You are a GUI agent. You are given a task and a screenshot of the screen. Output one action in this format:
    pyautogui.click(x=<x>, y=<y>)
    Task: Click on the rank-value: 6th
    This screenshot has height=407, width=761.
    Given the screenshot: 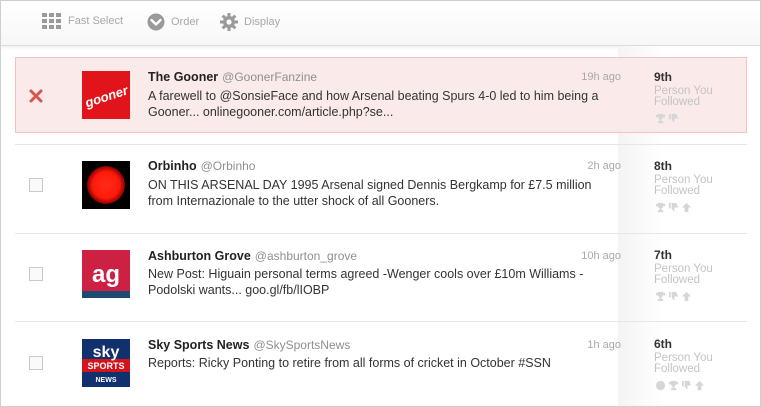 What is the action you would take?
    pyautogui.click(x=663, y=344)
    